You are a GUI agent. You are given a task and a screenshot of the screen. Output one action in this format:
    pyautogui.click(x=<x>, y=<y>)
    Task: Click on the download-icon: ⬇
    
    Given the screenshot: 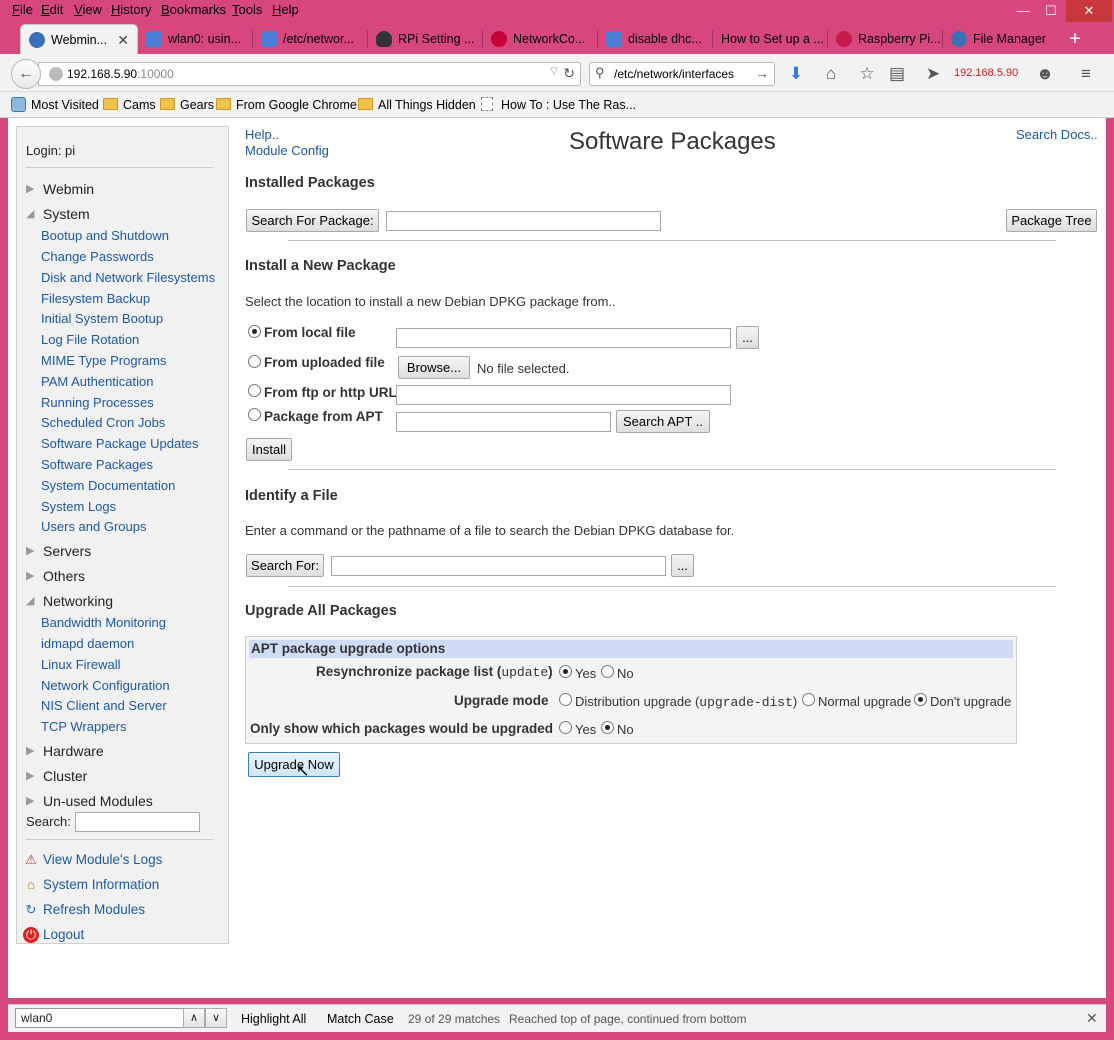 What is the action you would take?
    pyautogui.click(x=796, y=74)
    